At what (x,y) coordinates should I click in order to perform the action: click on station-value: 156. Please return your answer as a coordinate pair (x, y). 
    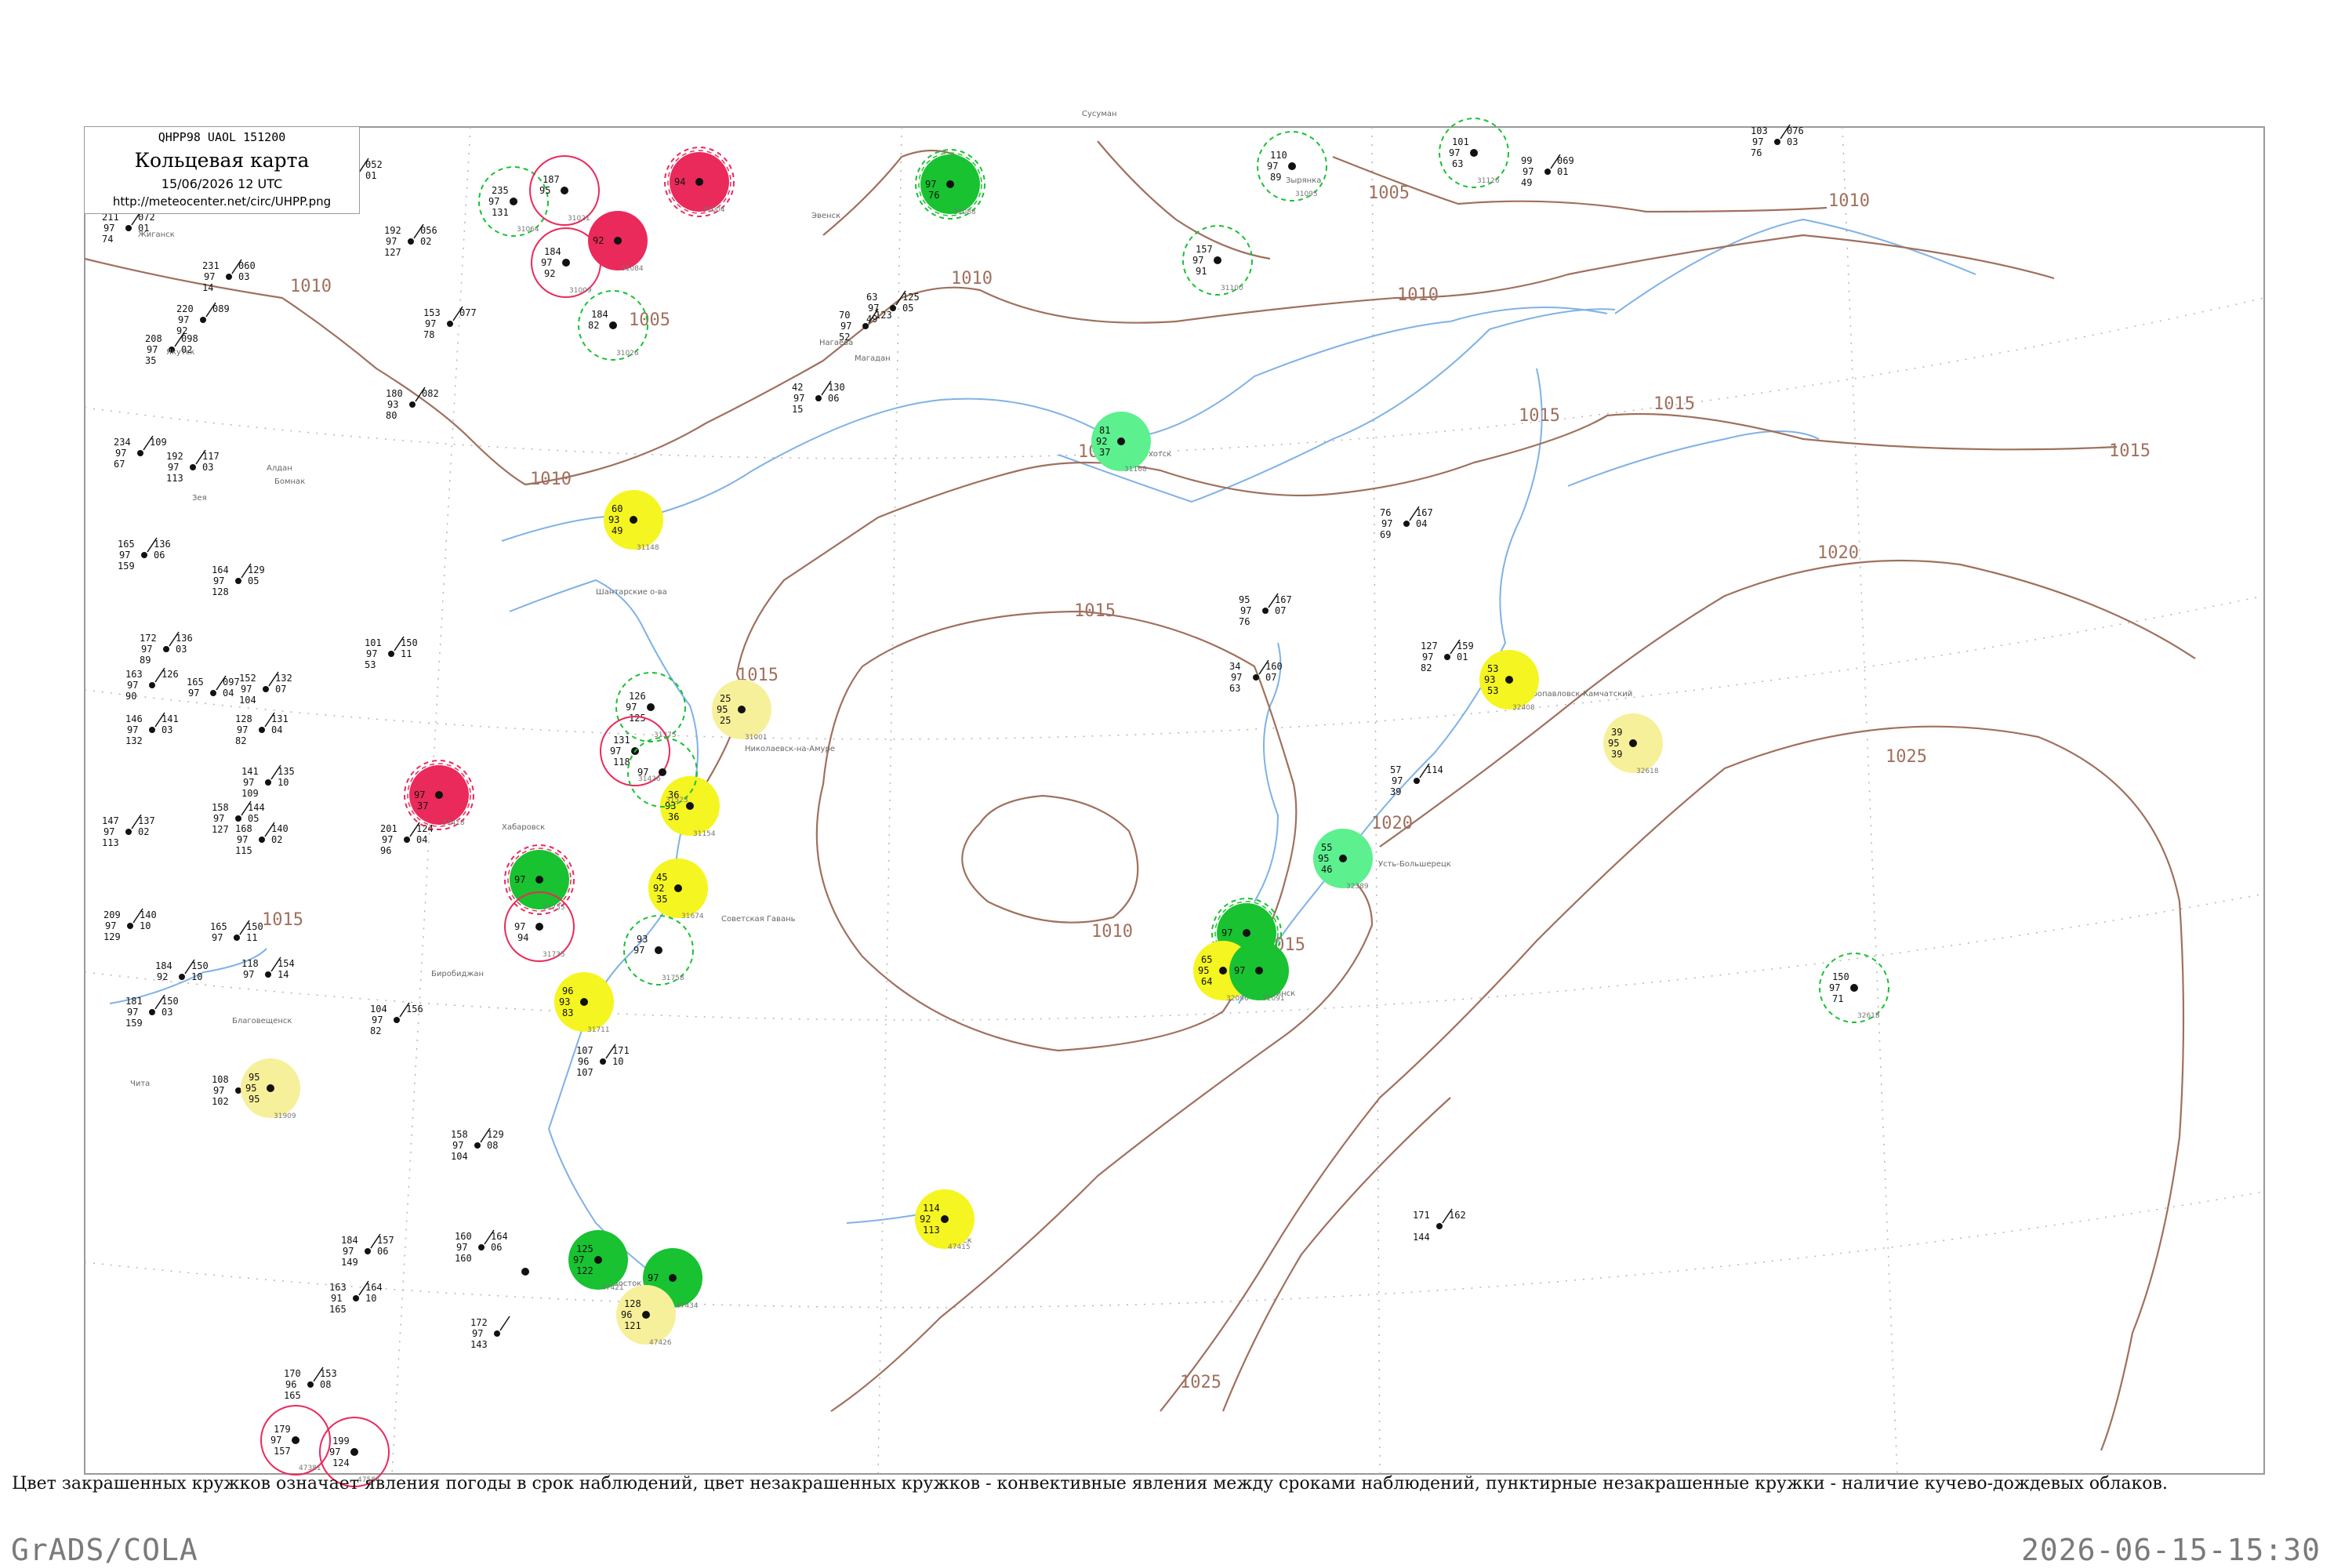
    Looking at the image, I should click on (414, 1009).